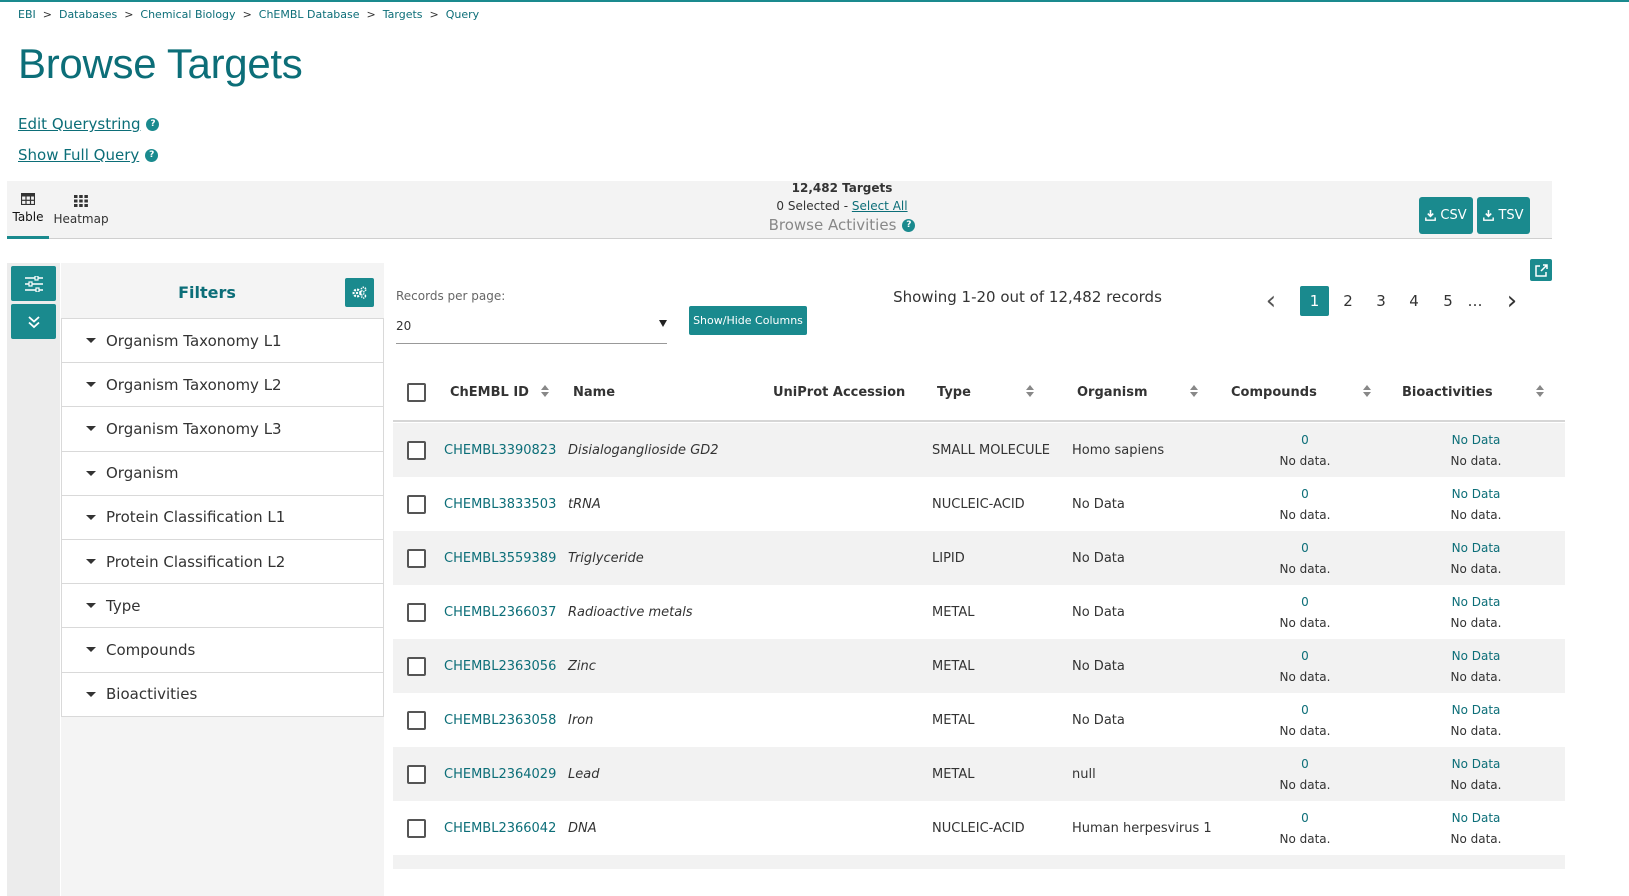 Image resolution: width=1629 pixels, height=896 pixels. I want to click on table-row, so click(979, 862).